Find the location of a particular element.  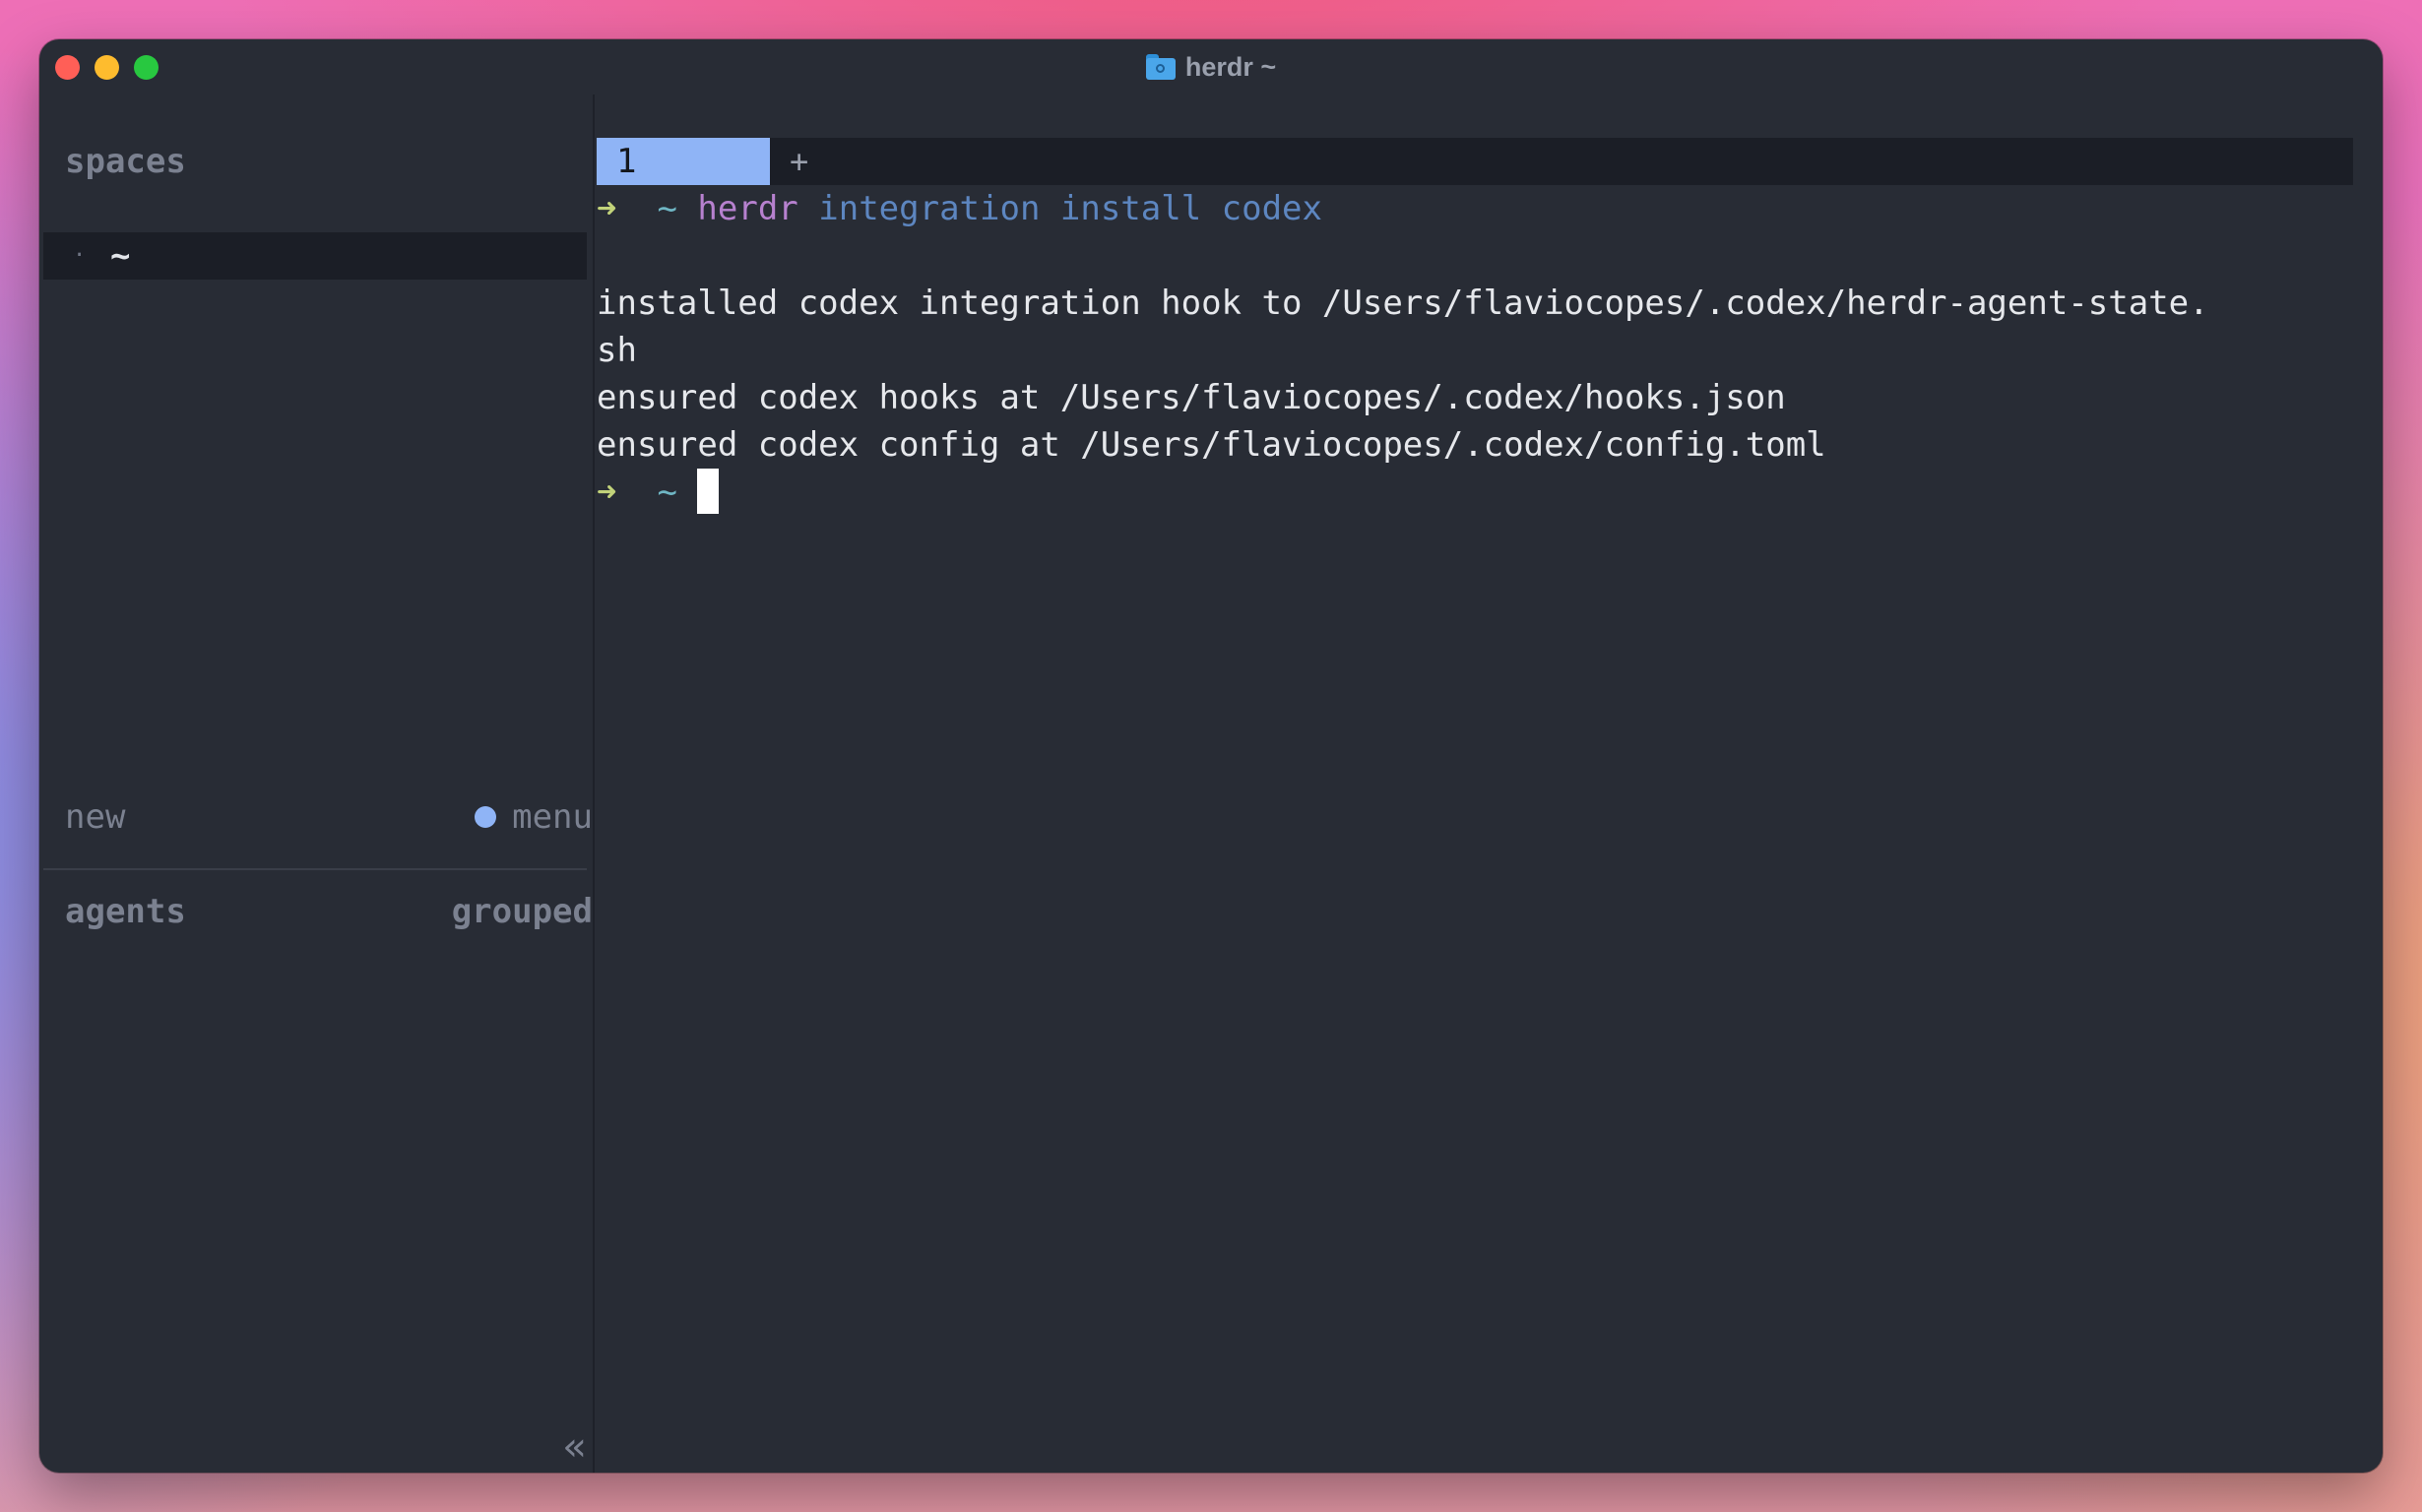

space-name: ~ is located at coordinates (120, 256).